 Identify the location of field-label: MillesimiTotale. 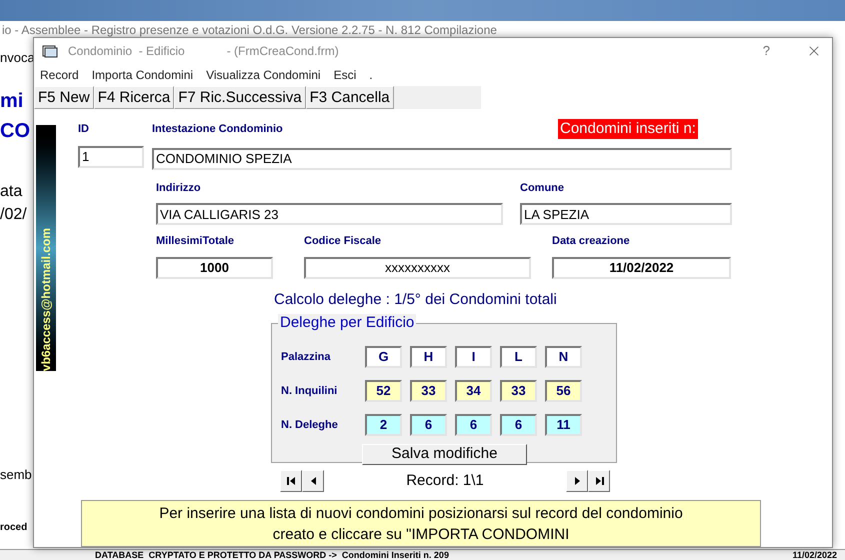
(196, 241).